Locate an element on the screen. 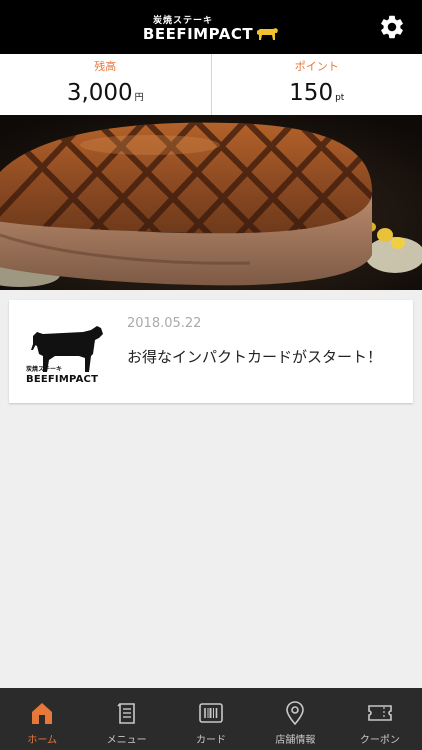 The width and height of the screenshot is (422, 750). cash-balance-value: 3,000 is located at coordinates (99, 93).